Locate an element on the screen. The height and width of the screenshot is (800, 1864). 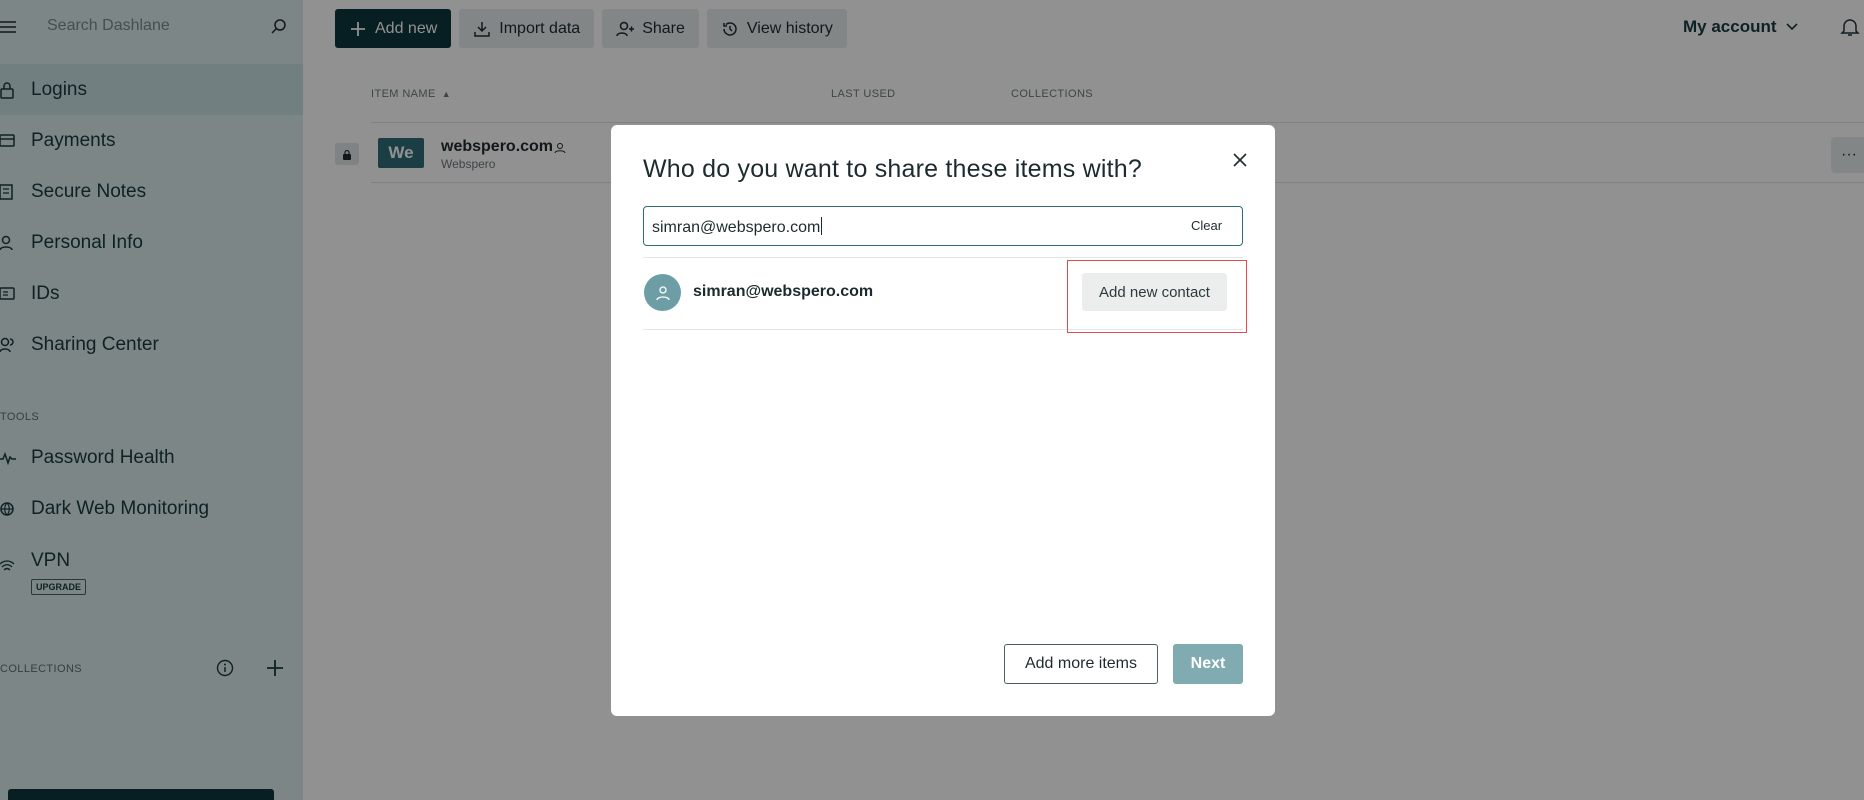
next-button: Next is located at coordinates (1208, 664).